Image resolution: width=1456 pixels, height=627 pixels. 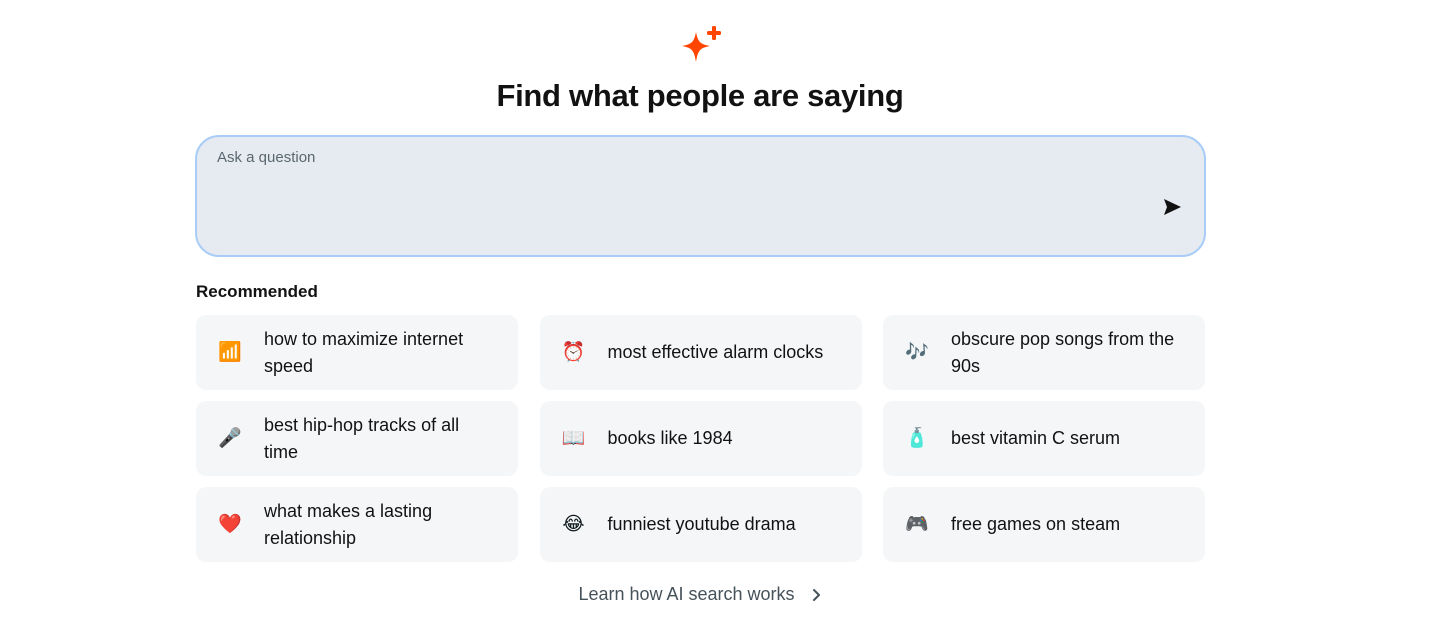 I want to click on question-box, so click(x=700, y=196).